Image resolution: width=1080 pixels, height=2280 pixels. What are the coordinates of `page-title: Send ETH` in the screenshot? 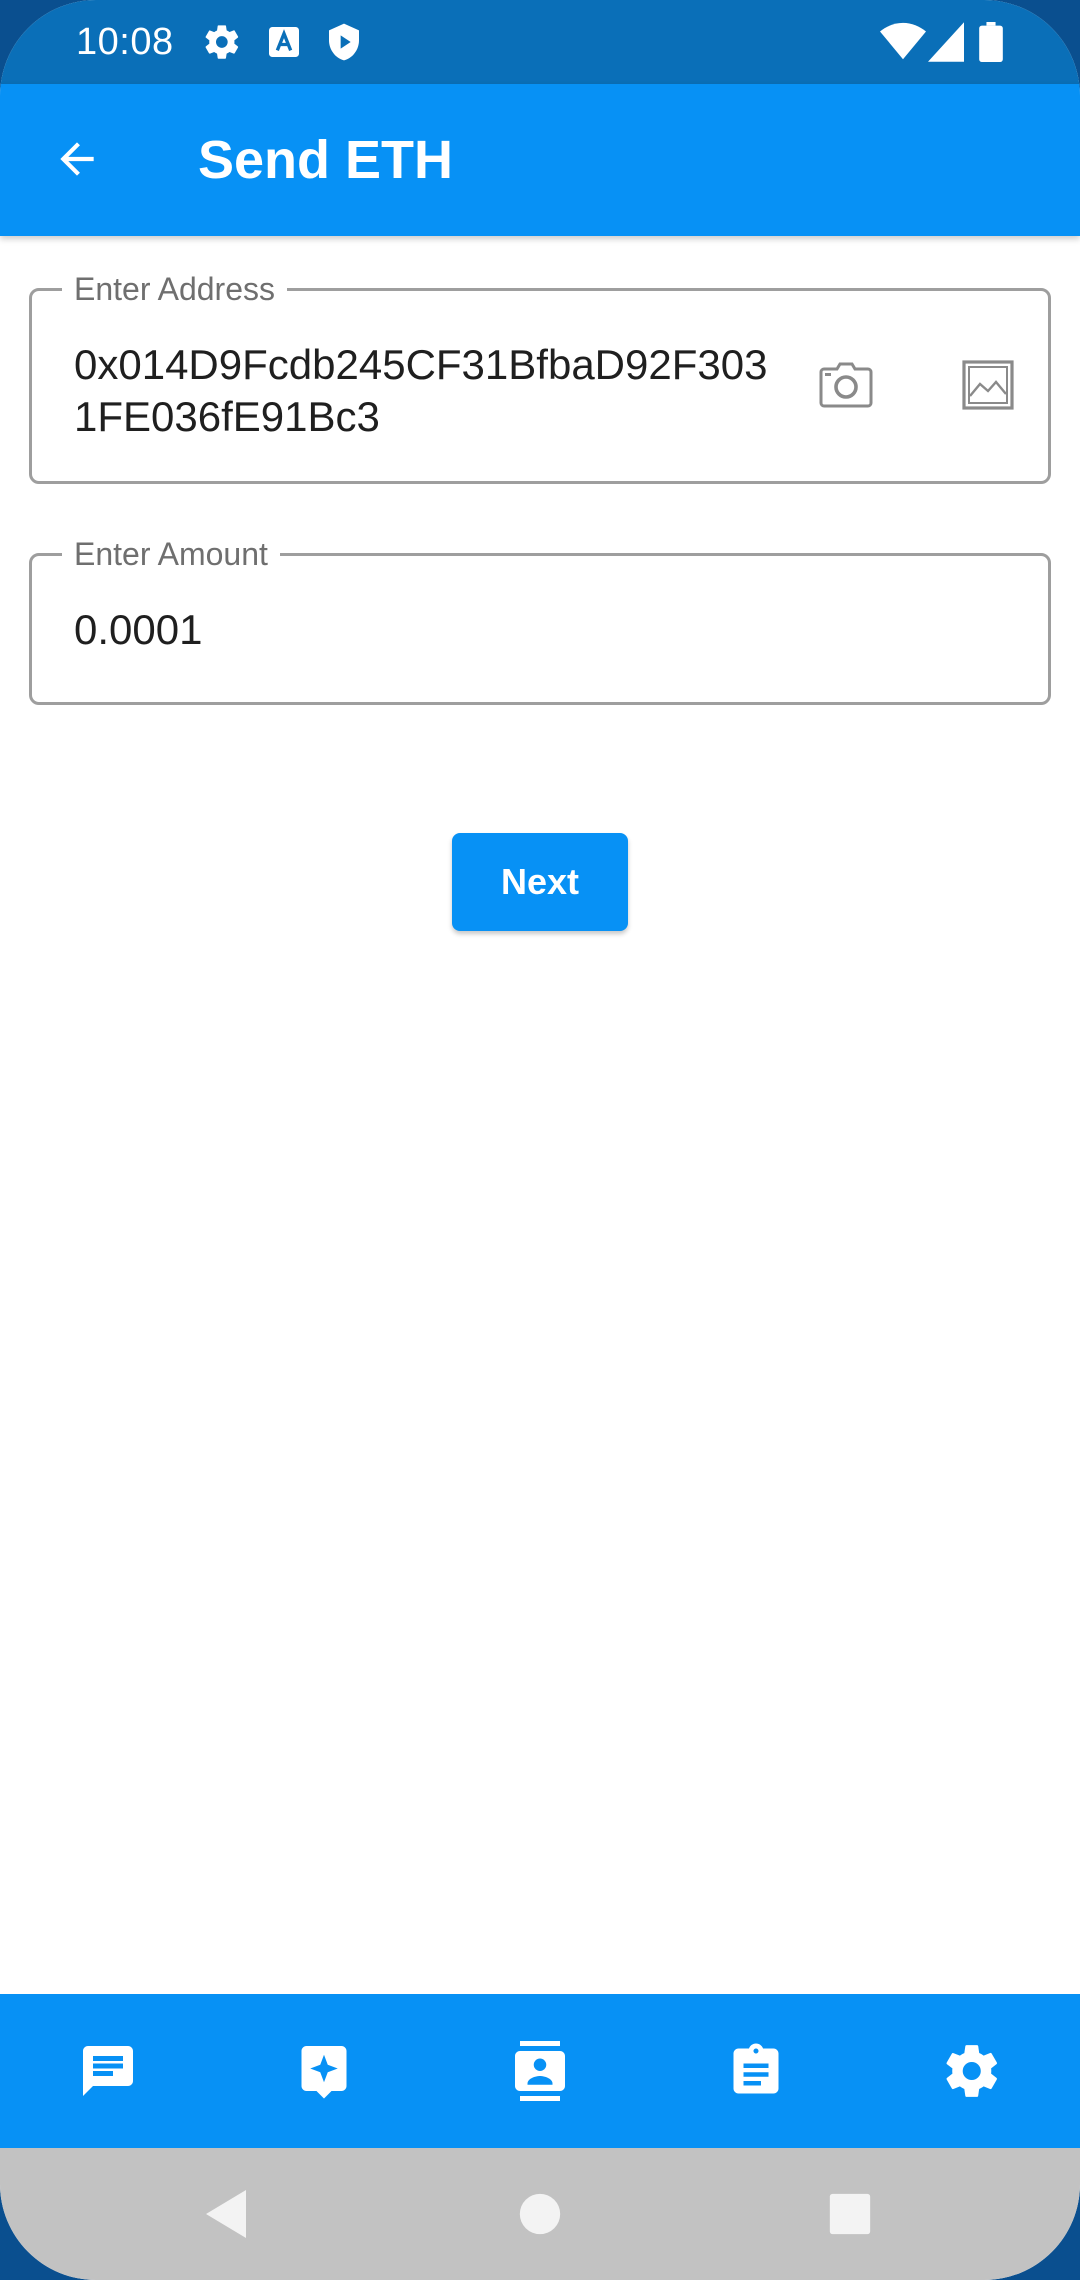 It's located at (326, 160).